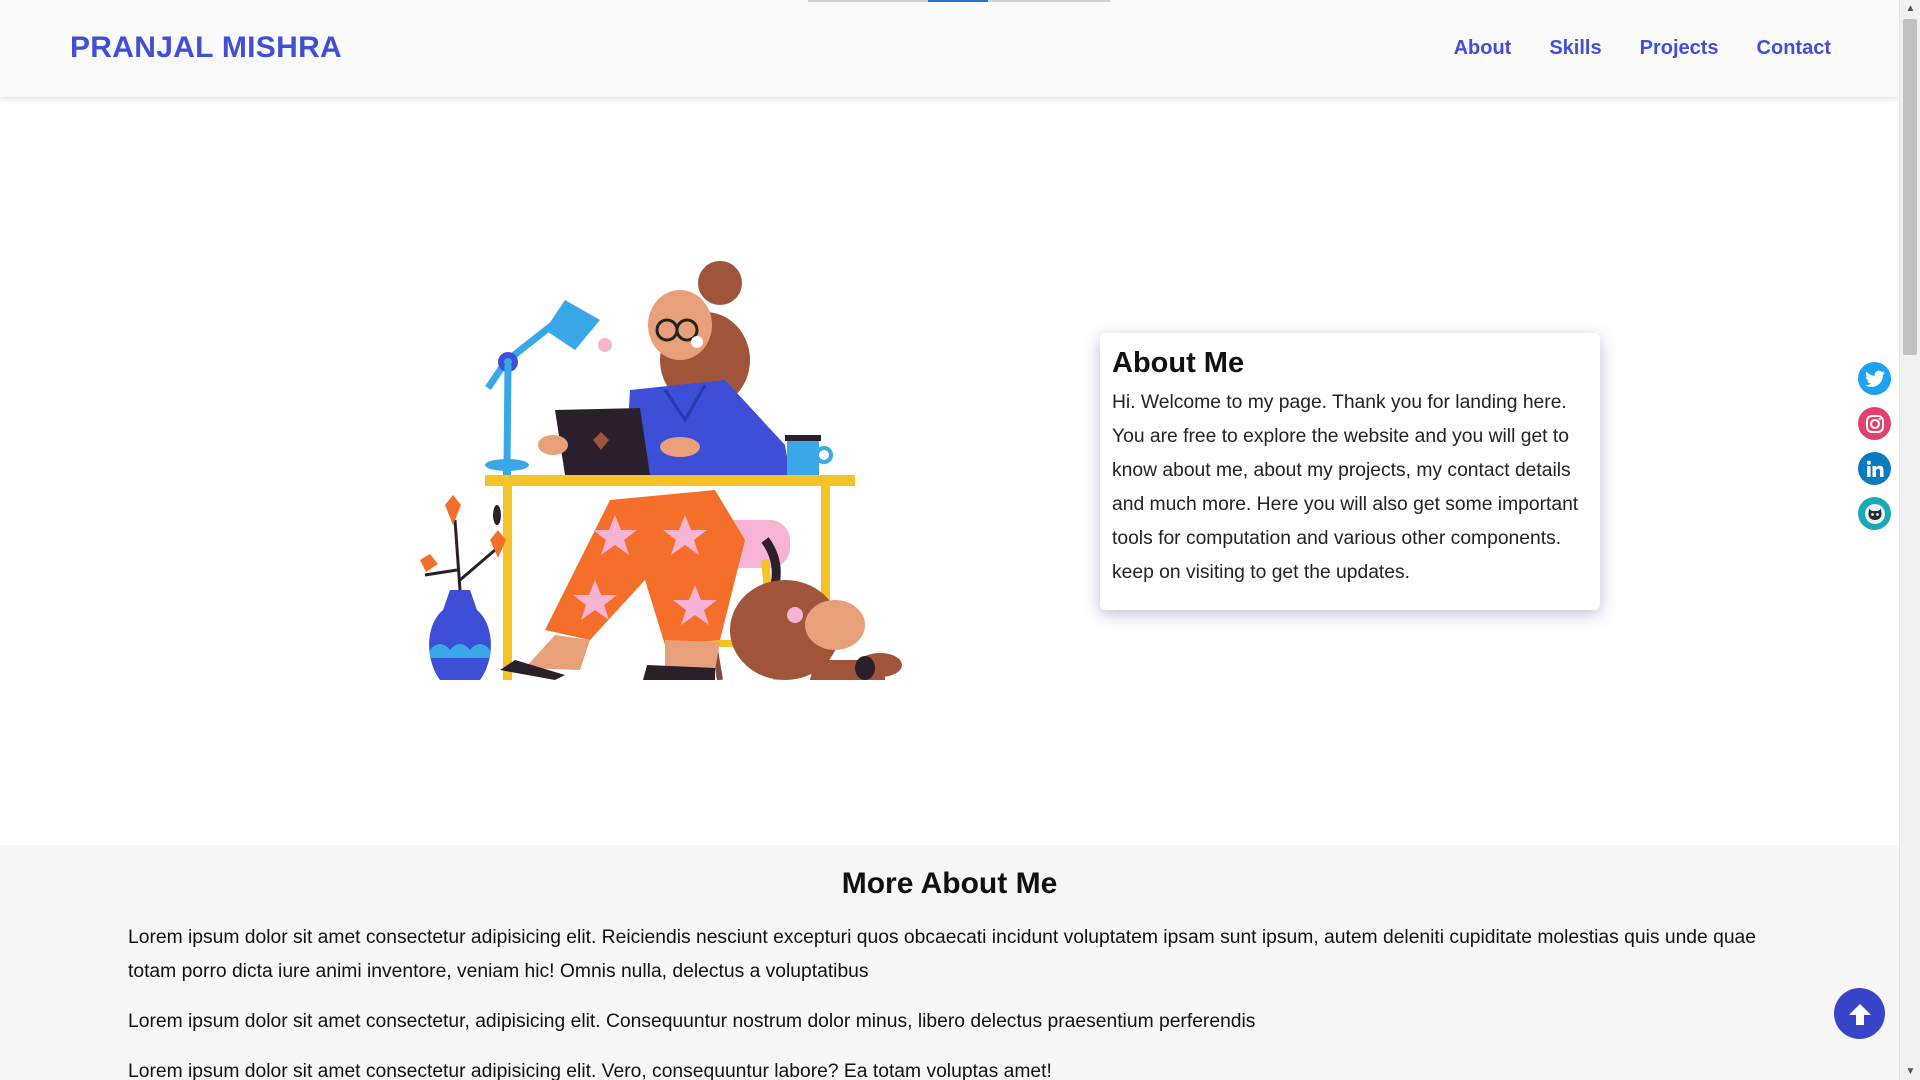 The height and width of the screenshot is (1080, 1920). What do you see at coordinates (1483, 48) in the screenshot?
I see `nav-about: About` at bounding box center [1483, 48].